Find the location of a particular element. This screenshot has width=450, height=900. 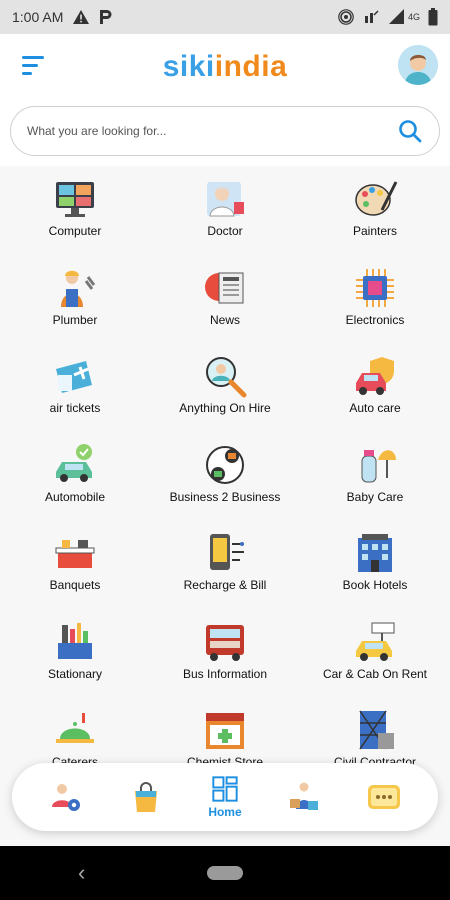

category-plumber: Plumber is located at coordinates (75, 309).